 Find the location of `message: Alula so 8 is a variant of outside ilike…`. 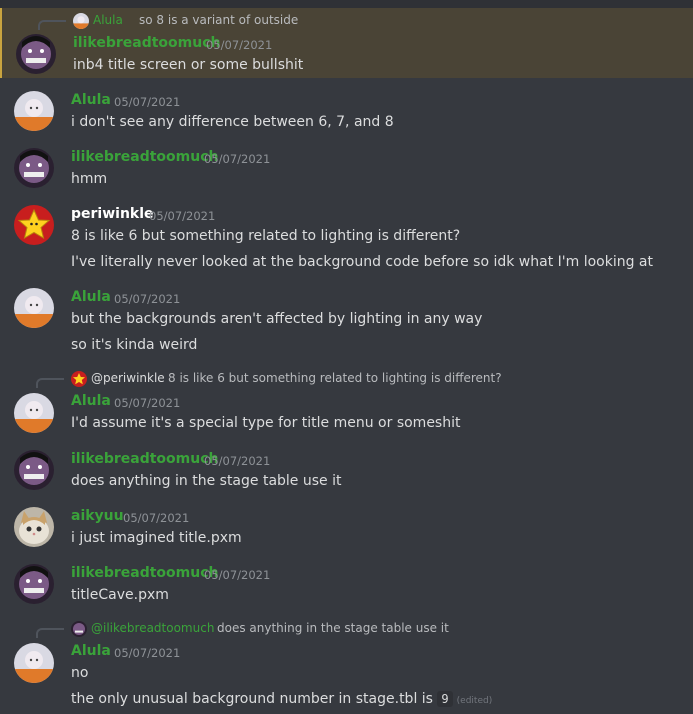

message: Alula so 8 is a variant of outside ilike… is located at coordinates (346, 43).